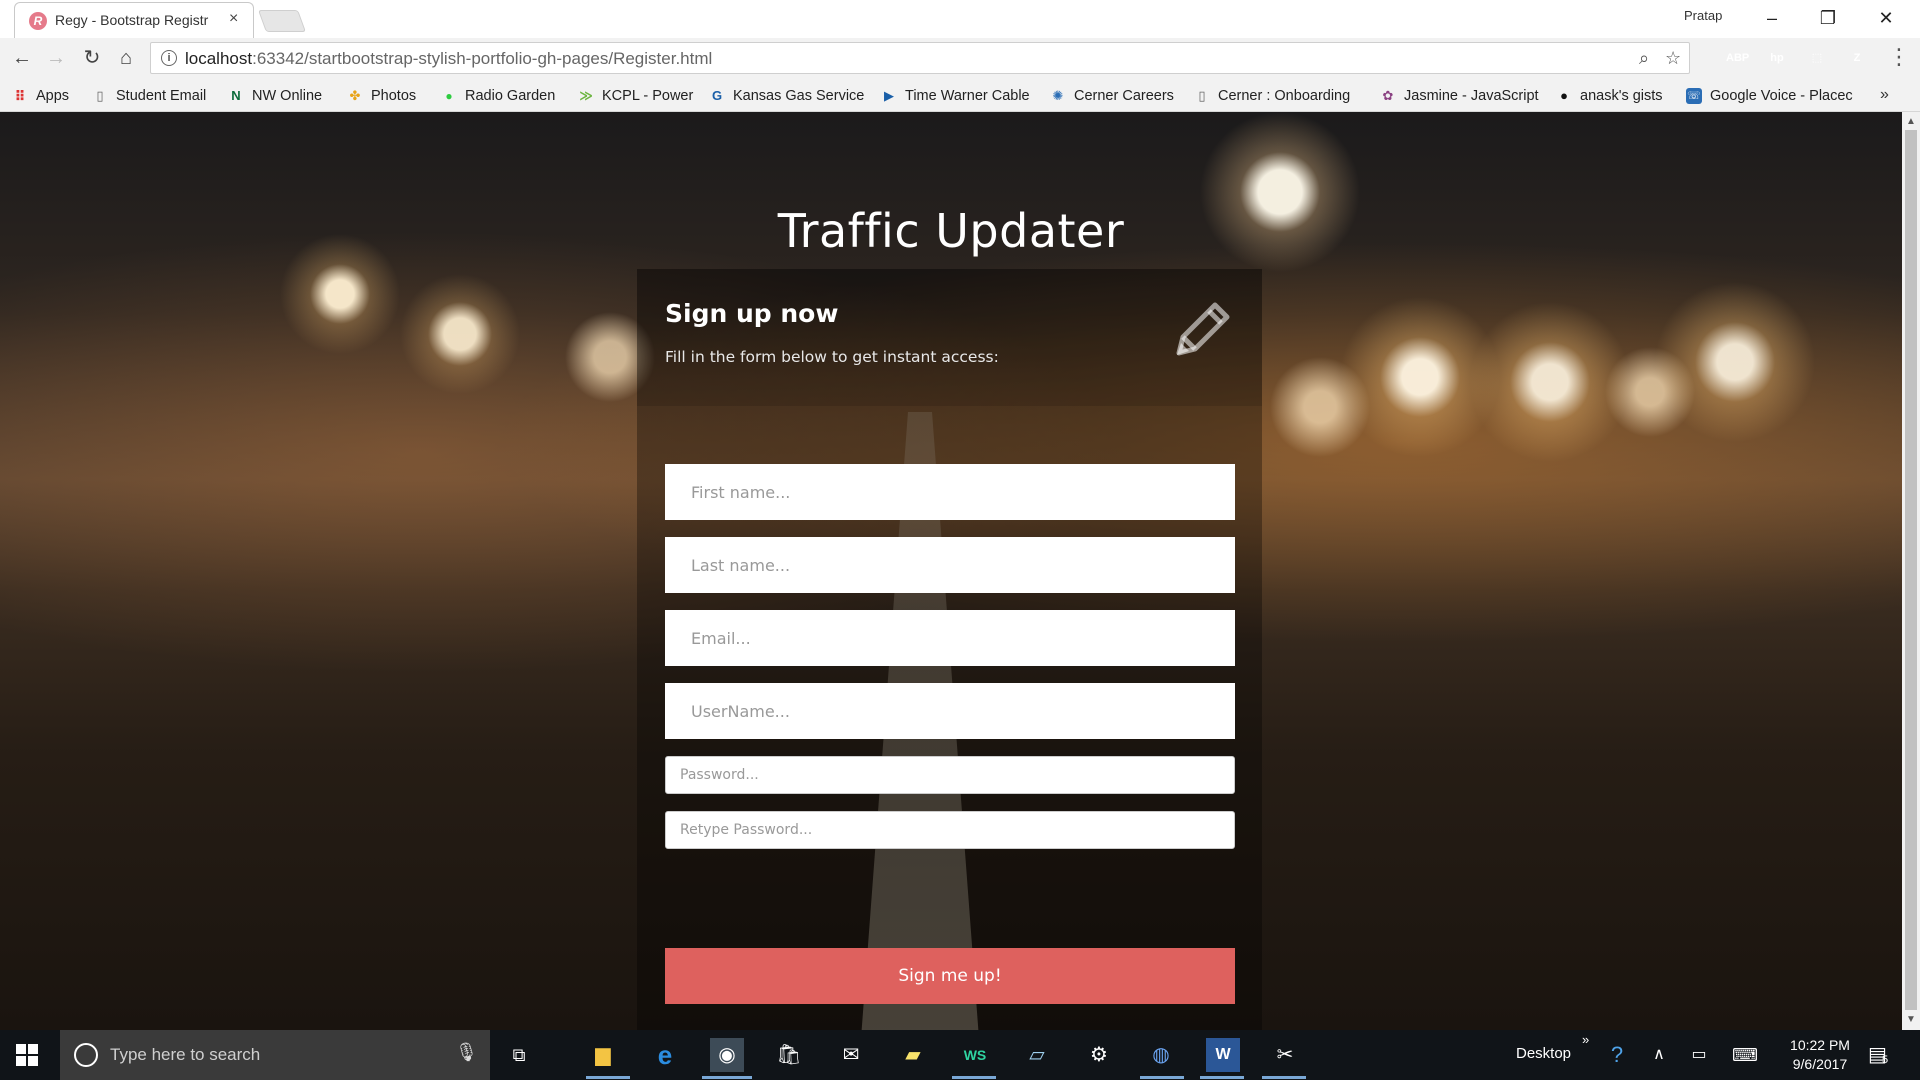 The image size is (1920, 1080). I want to click on jasmine-icon: ✿, so click(1388, 95).